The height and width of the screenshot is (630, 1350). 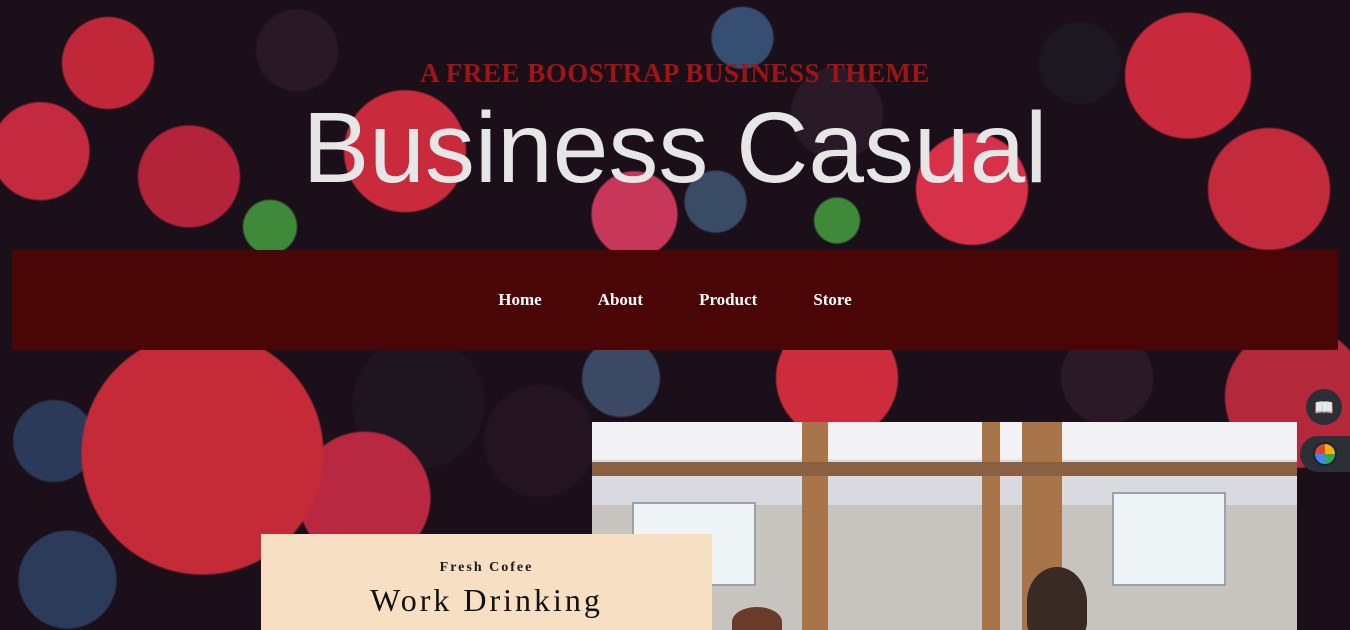 I want to click on reader-mode-icon: 📖, so click(x=1324, y=407).